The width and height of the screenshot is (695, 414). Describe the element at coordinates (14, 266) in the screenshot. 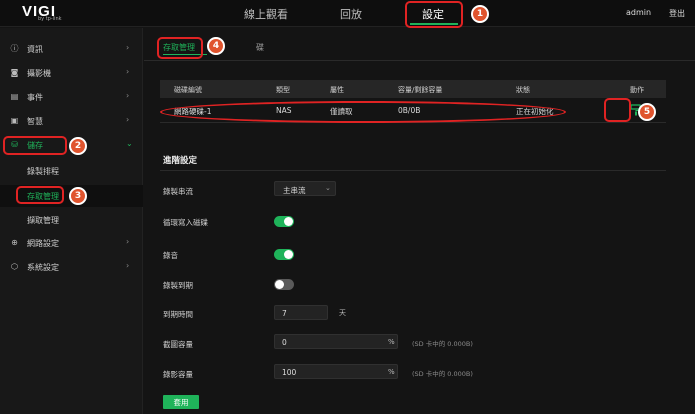

I see `settings-icon: ⬡` at that location.